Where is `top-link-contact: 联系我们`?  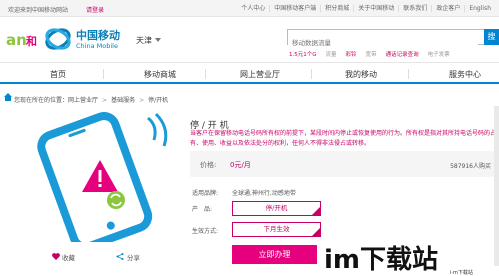
top-link-contact: 联系我们 is located at coordinates (414, 8).